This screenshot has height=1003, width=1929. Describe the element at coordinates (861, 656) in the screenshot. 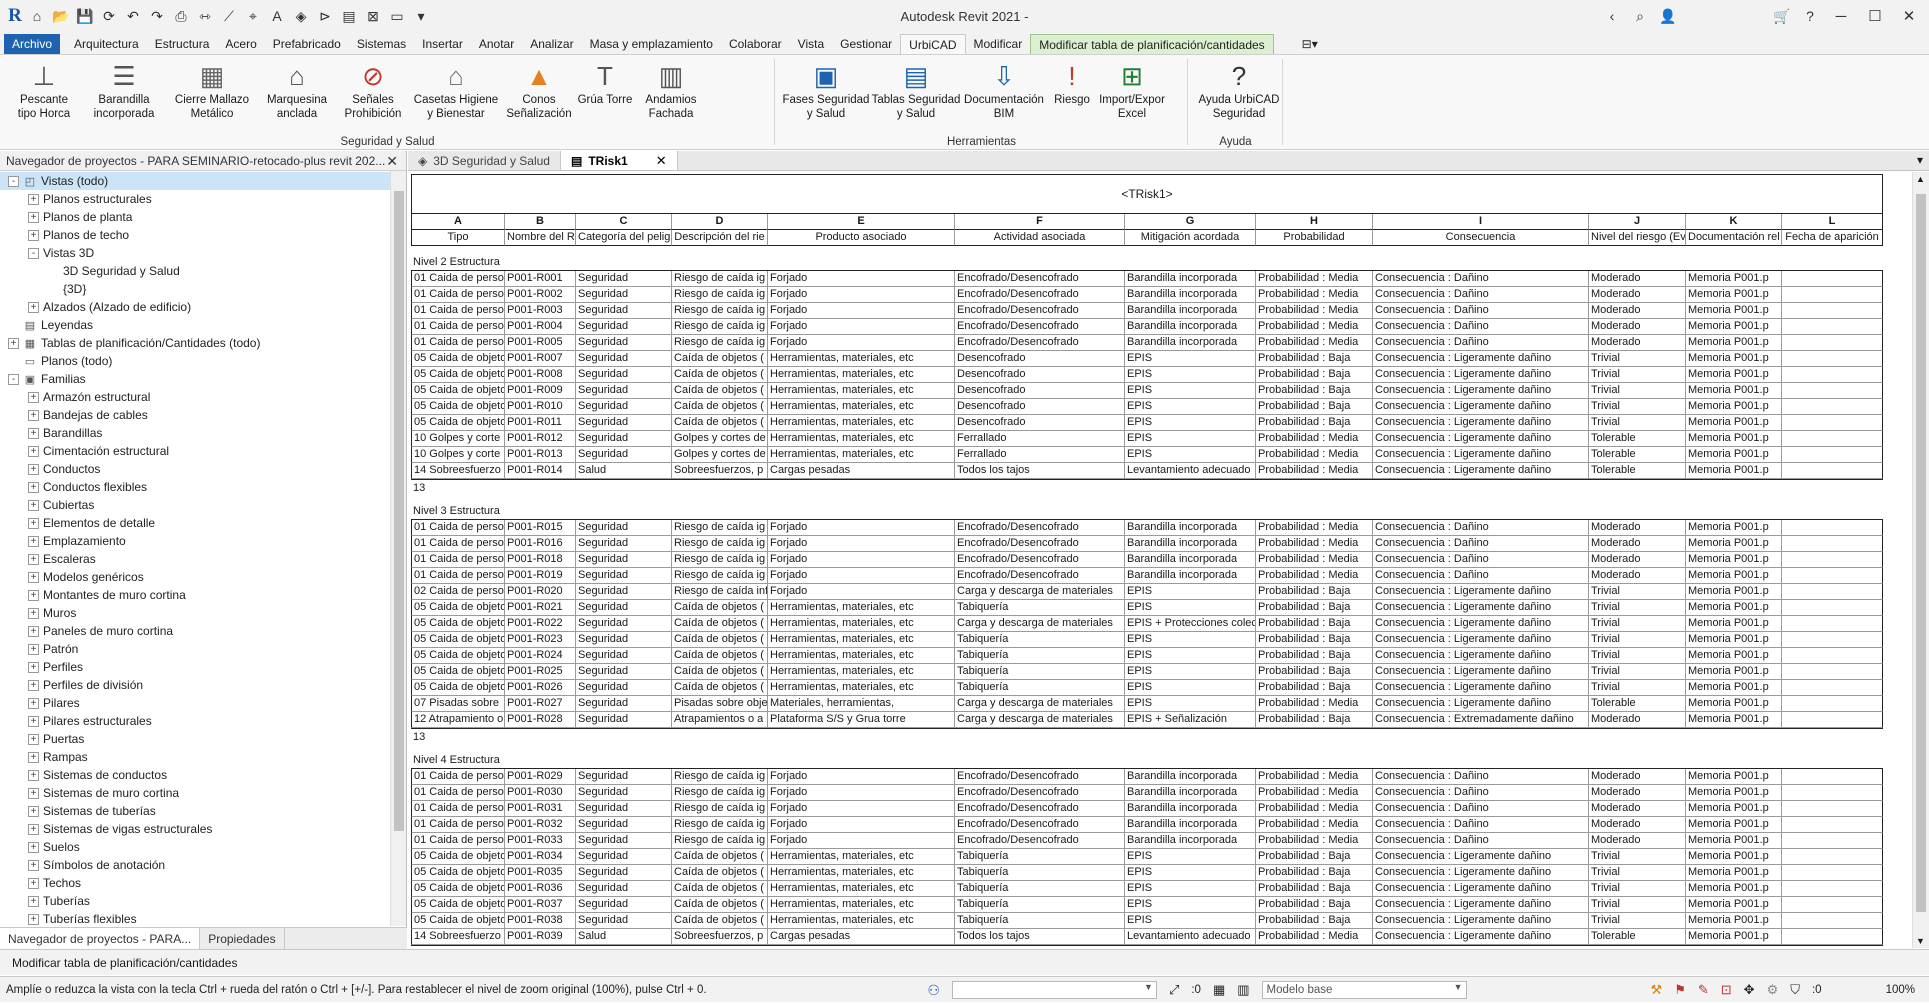

I see `table-cell: Herramientas, materiales, etc` at that location.